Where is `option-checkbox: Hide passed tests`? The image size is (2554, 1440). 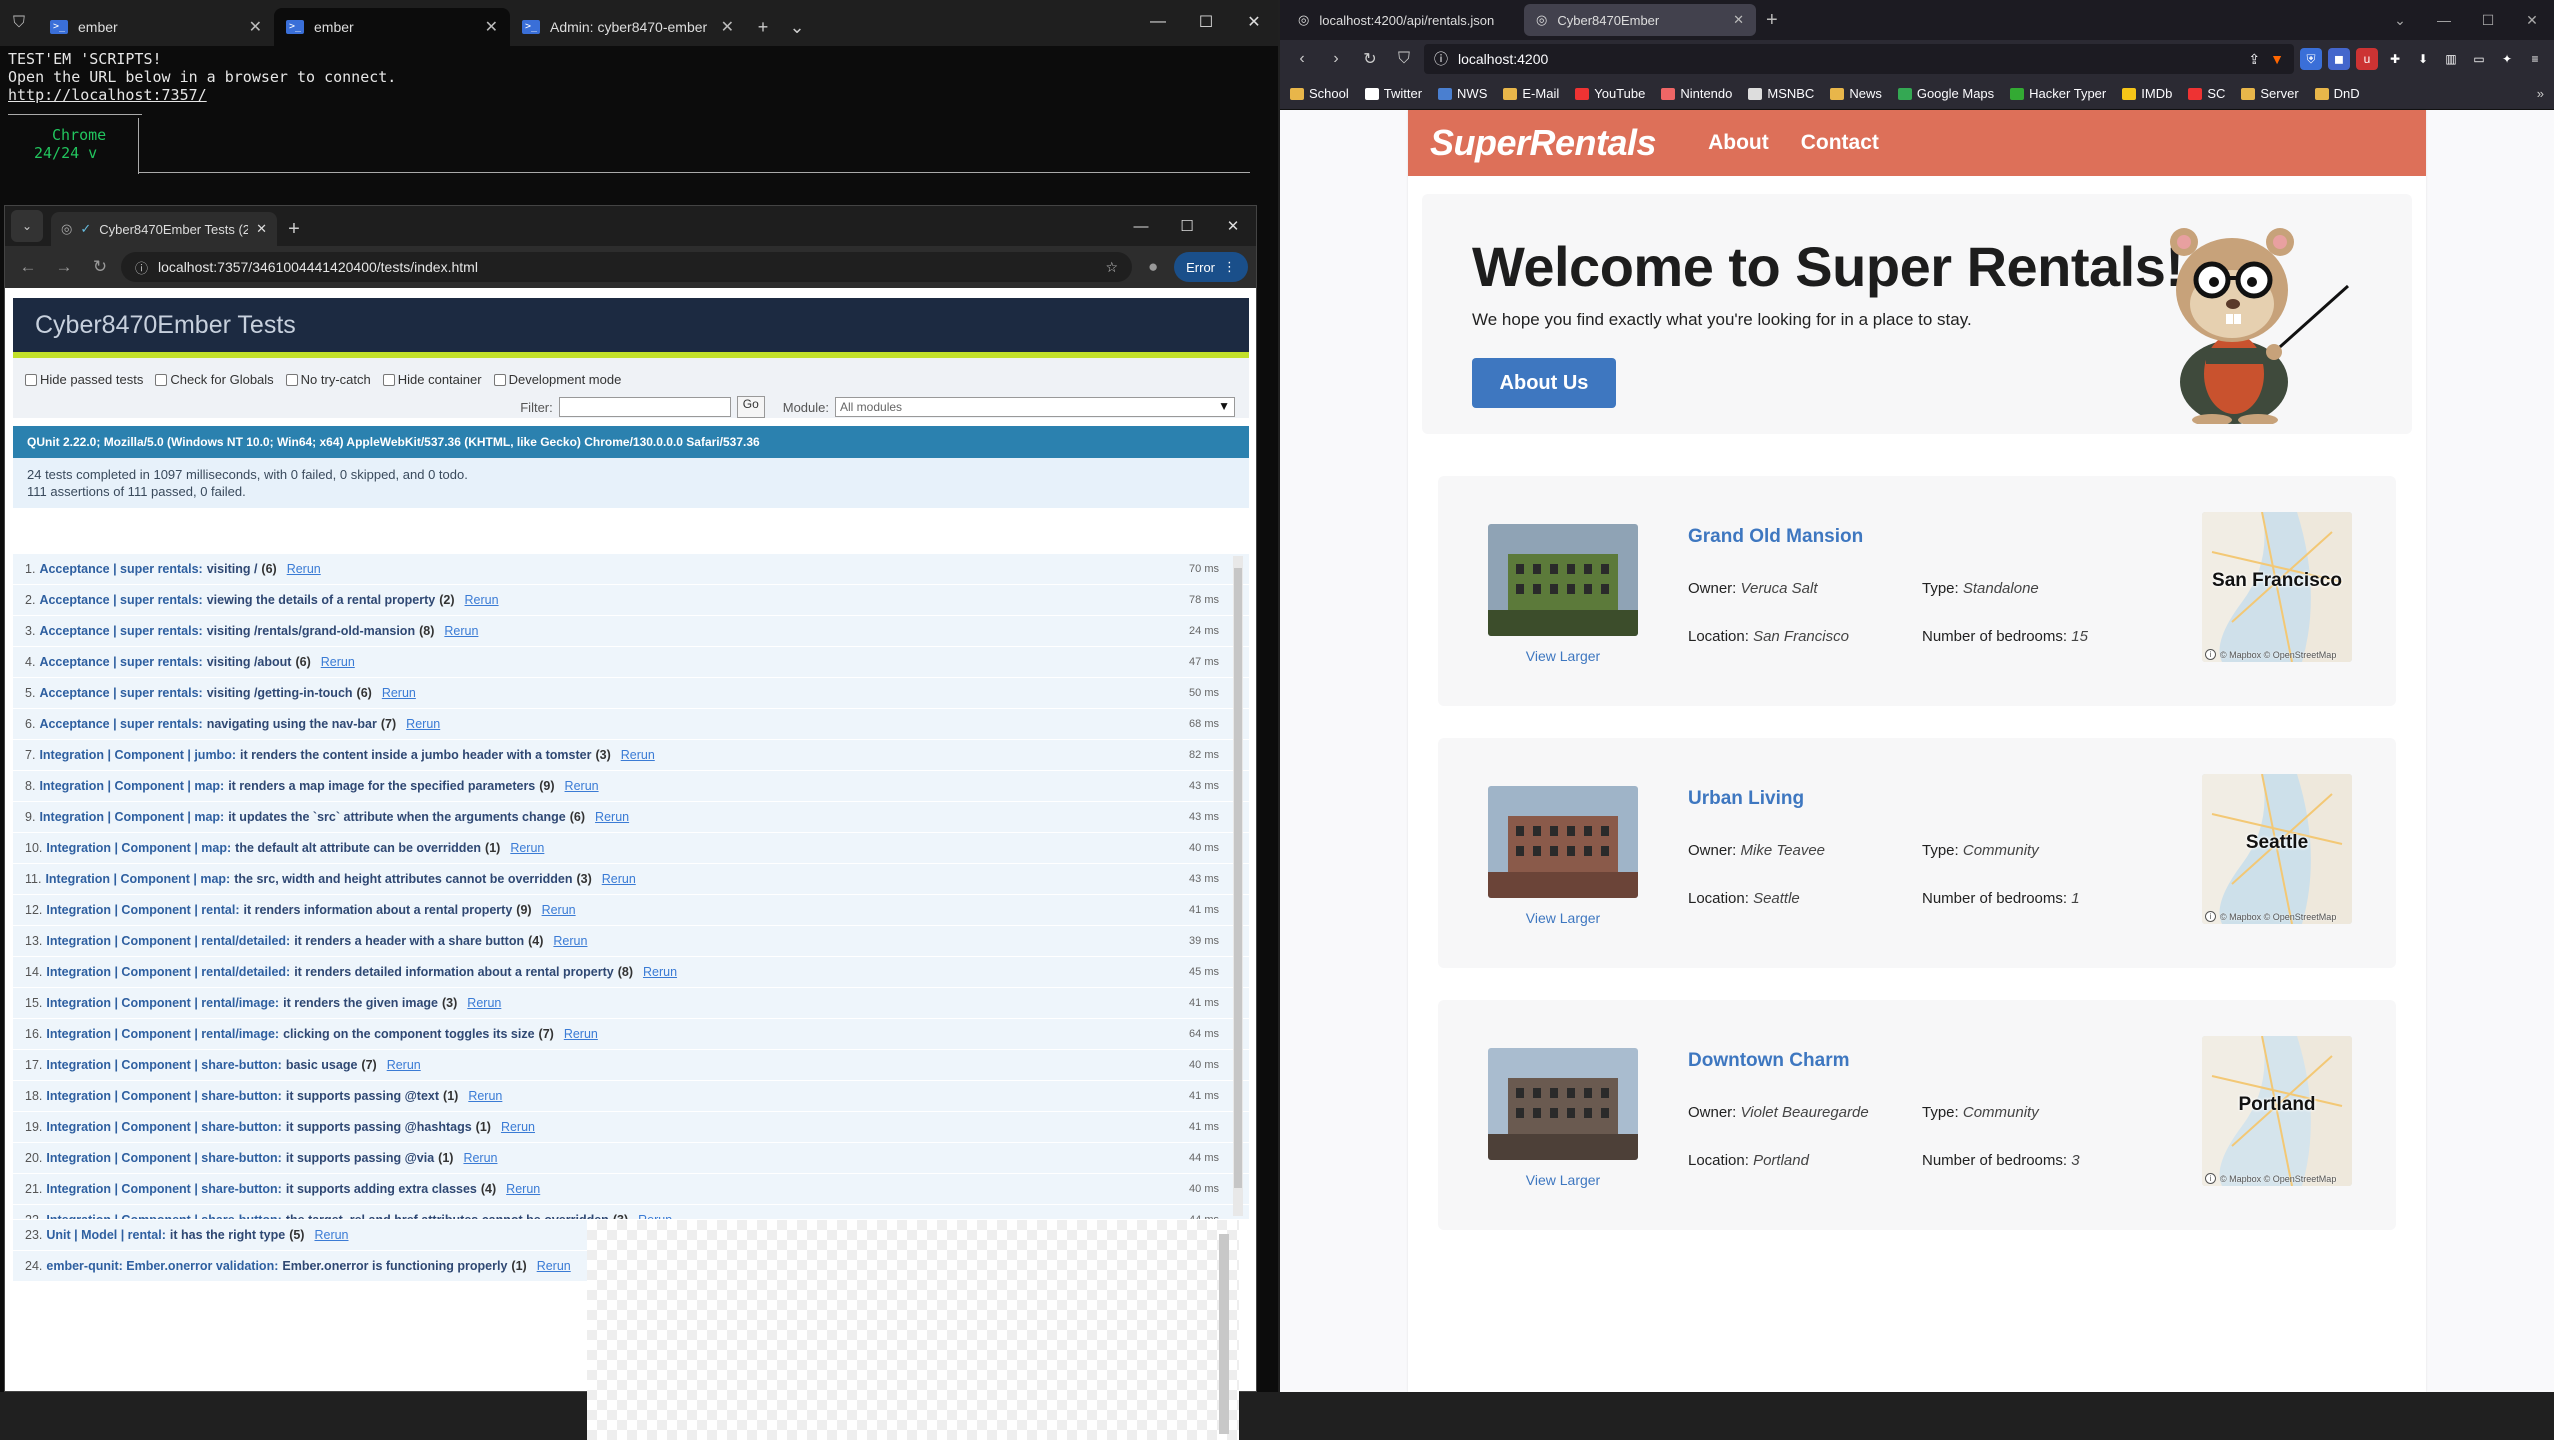 option-checkbox: Hide passed tests is located at coordinates (84, 379).